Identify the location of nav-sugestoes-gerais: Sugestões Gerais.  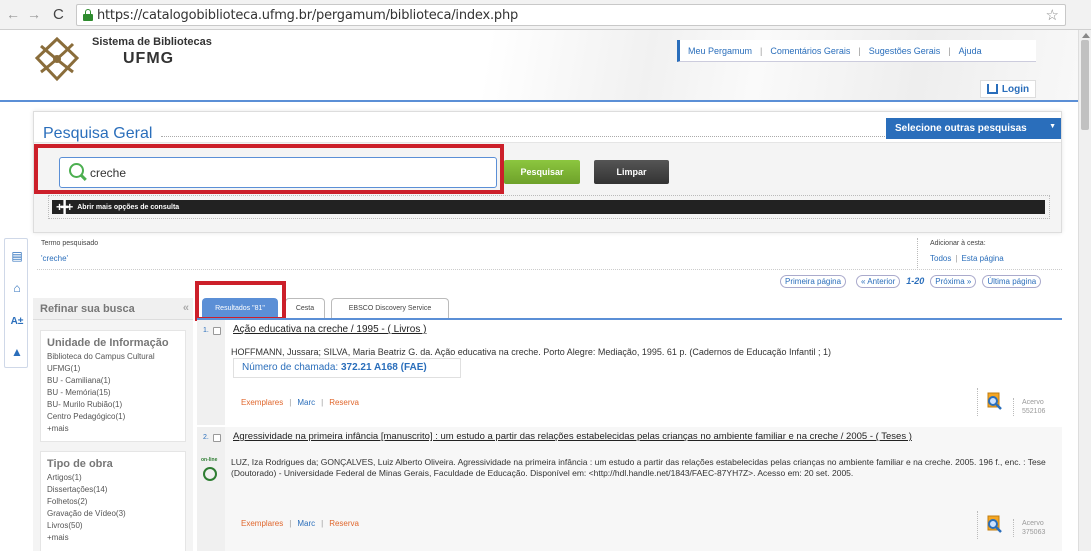
(905, 51).